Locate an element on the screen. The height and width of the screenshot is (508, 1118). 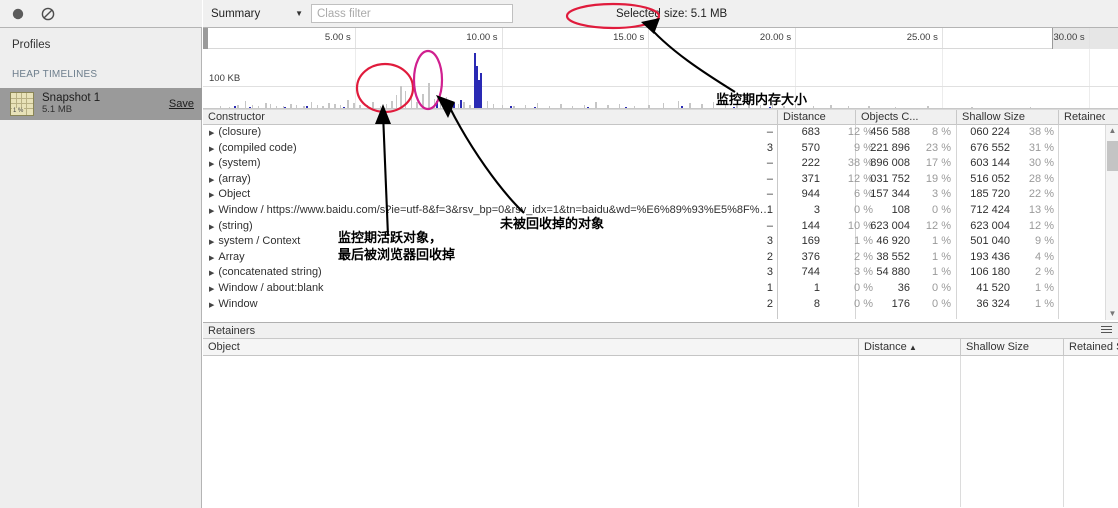
save-snapshot-link: Save is located at coordinates (181, 104).